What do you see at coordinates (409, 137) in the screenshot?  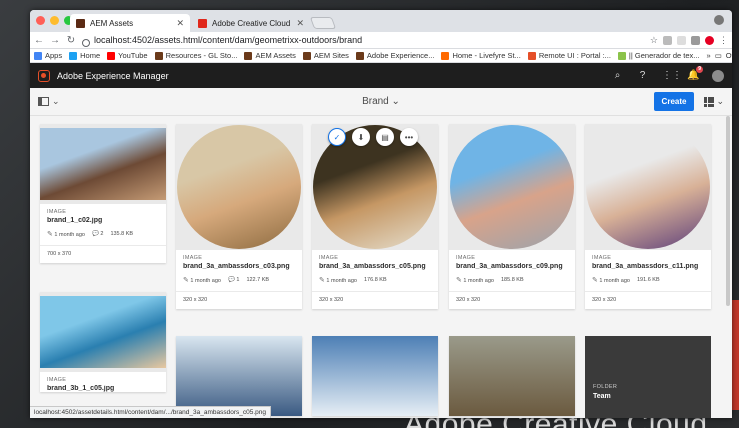 I see `more-actions-icon: •••` at bounding box center [409, 137].